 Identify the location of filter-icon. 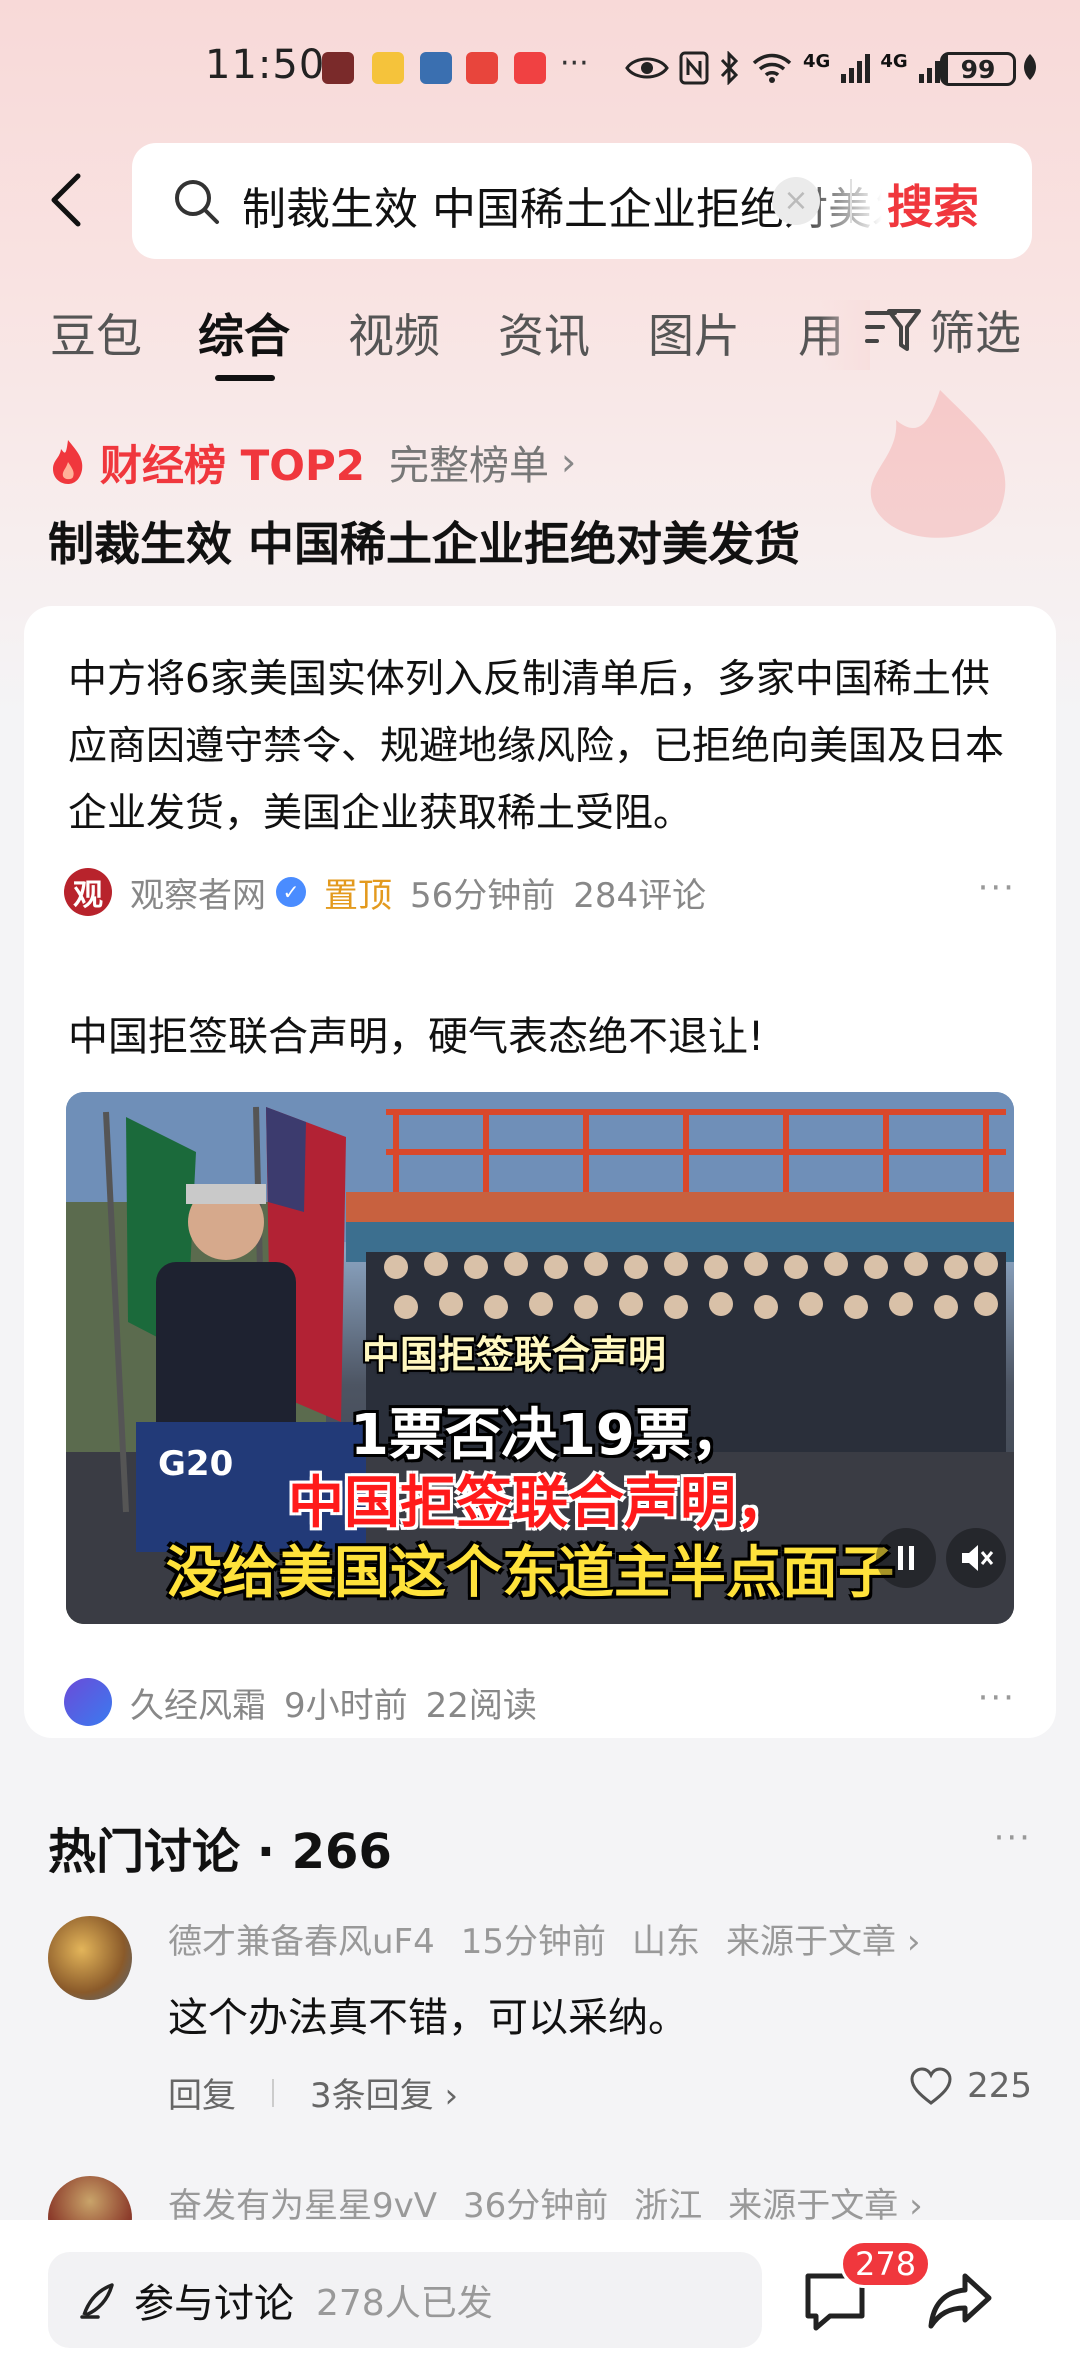
(893, 330).